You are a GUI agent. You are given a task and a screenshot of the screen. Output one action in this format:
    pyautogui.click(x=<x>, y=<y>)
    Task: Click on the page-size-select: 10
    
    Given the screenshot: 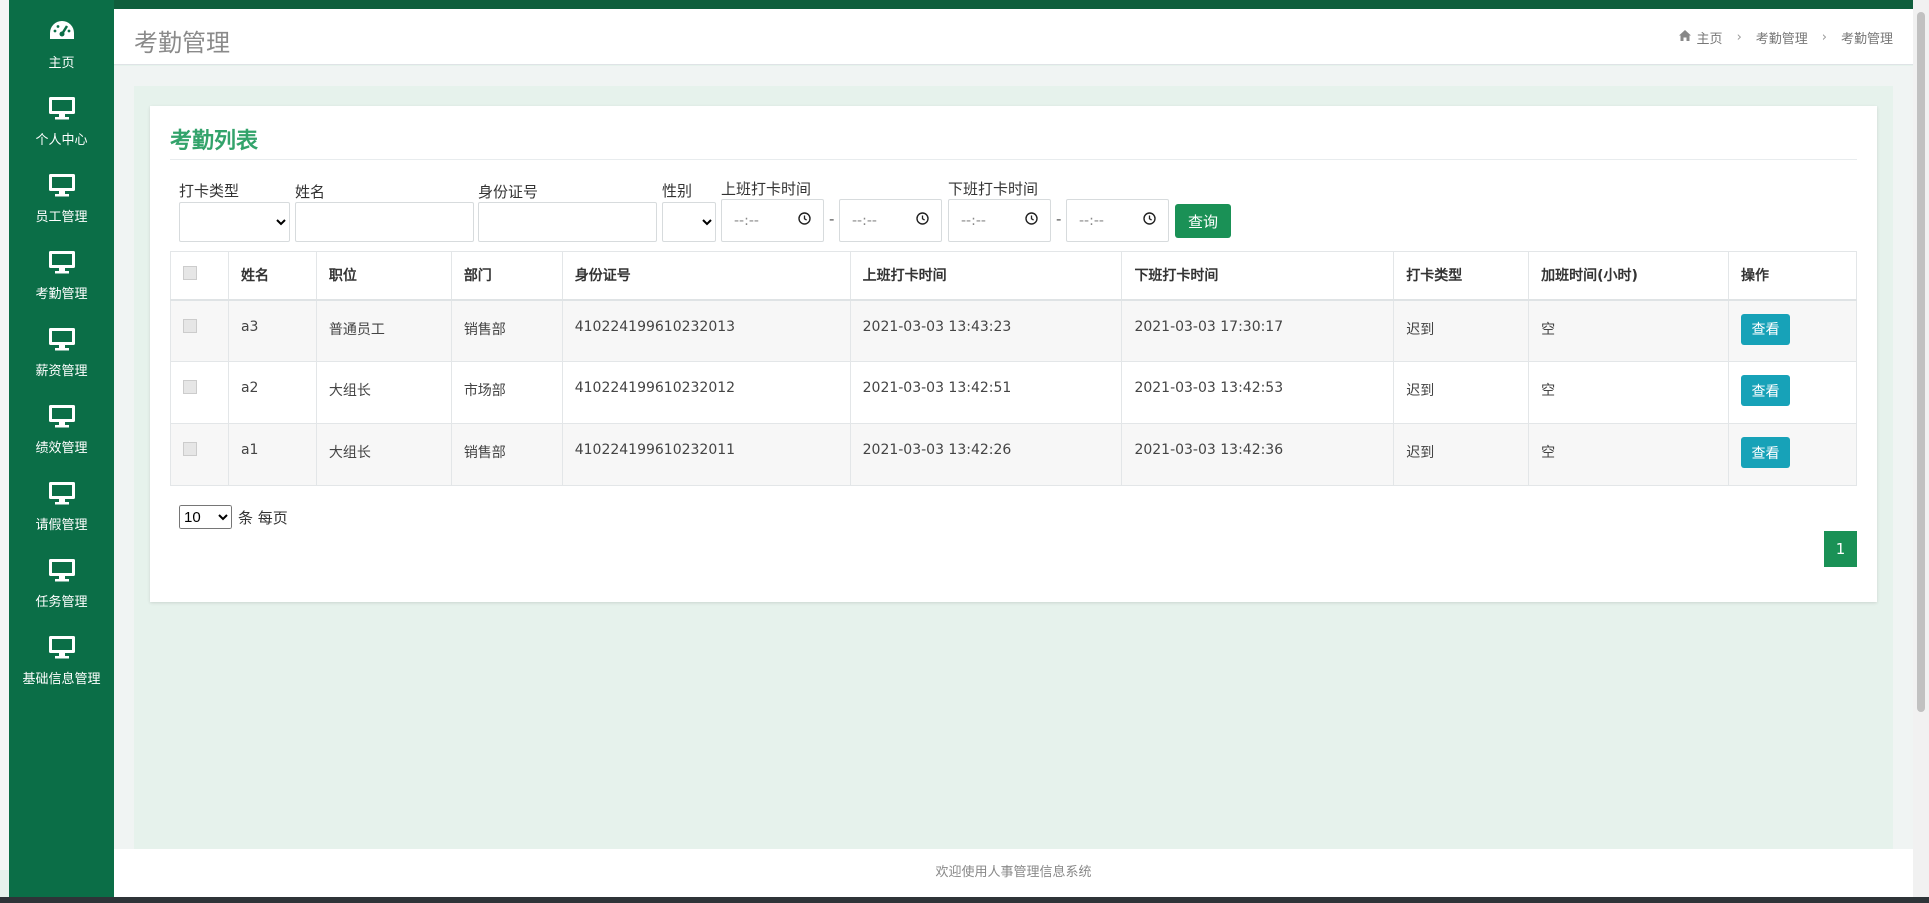 What is the action you would take?
    pyautogui.click(x=205, y=517)
    